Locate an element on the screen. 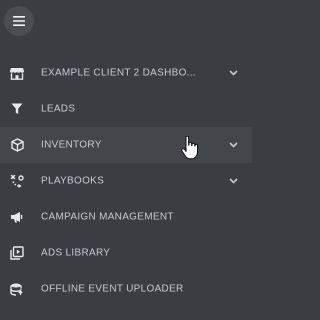 Image resolution: width=320 pixels, height=320 pixels. sidebar-item-label: OFFLINE EVENT UPLOADER is located at coordinates (112, 289).